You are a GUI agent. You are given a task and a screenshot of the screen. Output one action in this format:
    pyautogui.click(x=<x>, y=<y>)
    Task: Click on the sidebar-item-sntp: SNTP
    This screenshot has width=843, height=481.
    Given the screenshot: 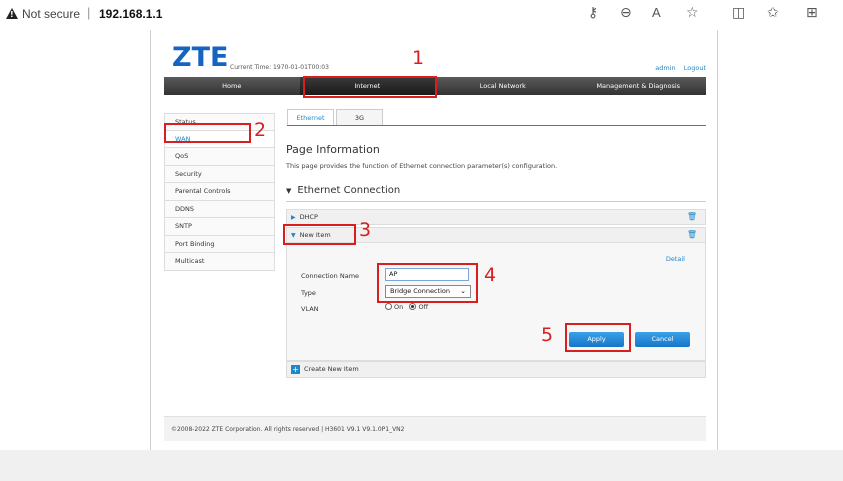 What is the action you would take?
    pyautogui.click(x=219, y=227)
    